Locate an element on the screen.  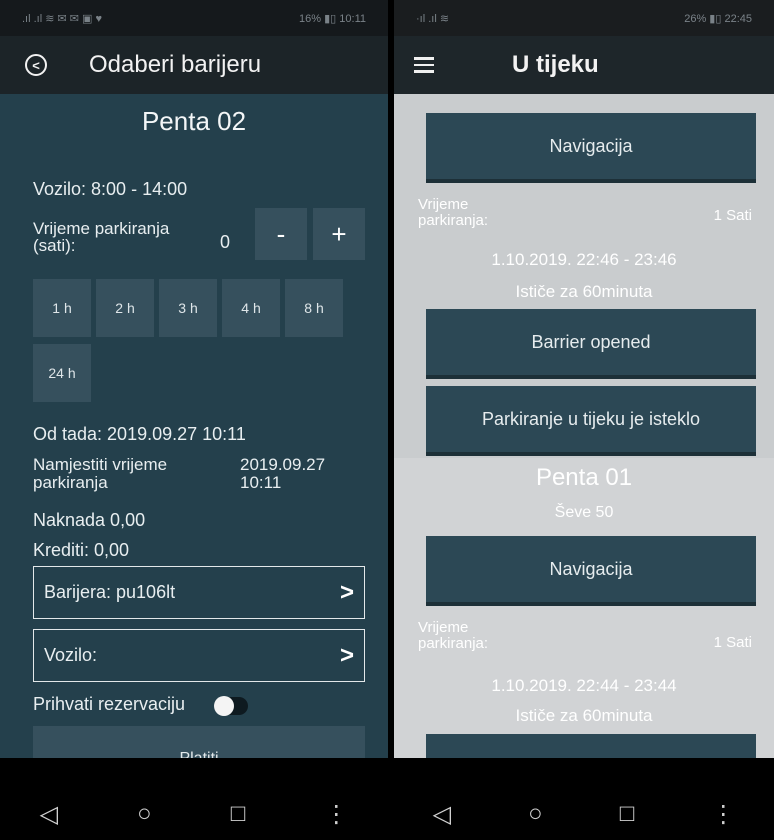
hour-option-8h: 8 h is located at coordinates (314, 308).